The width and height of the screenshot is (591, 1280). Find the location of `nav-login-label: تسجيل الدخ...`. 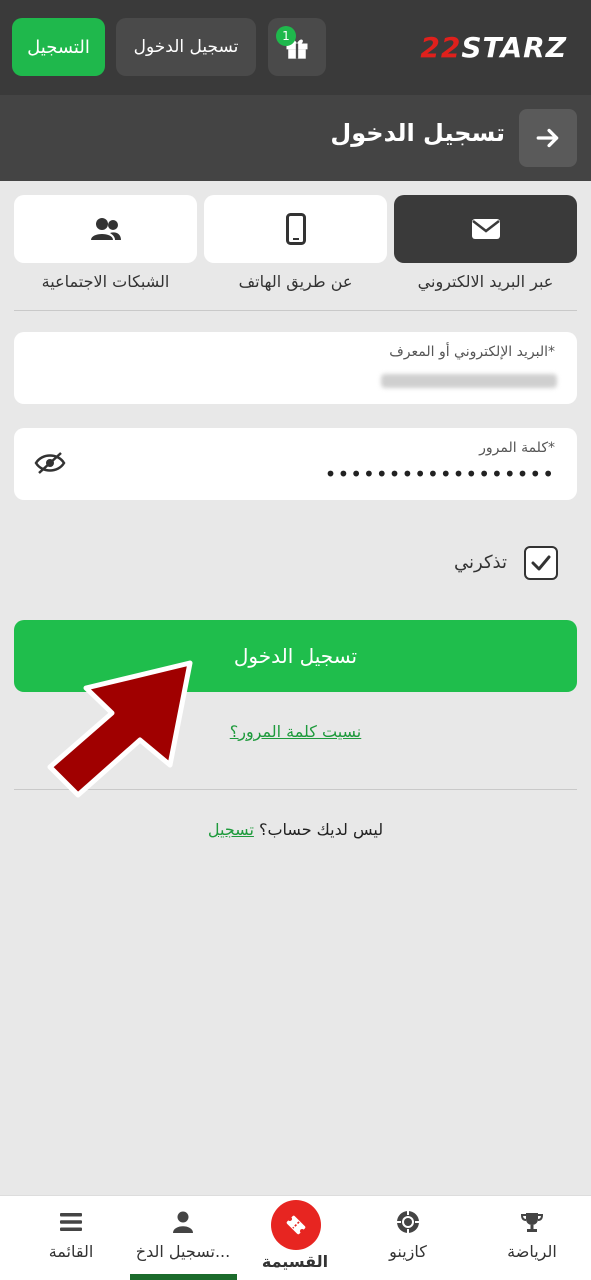

nav-login-label: تسجيل الدخ... is located at coordinates (183, 1251).